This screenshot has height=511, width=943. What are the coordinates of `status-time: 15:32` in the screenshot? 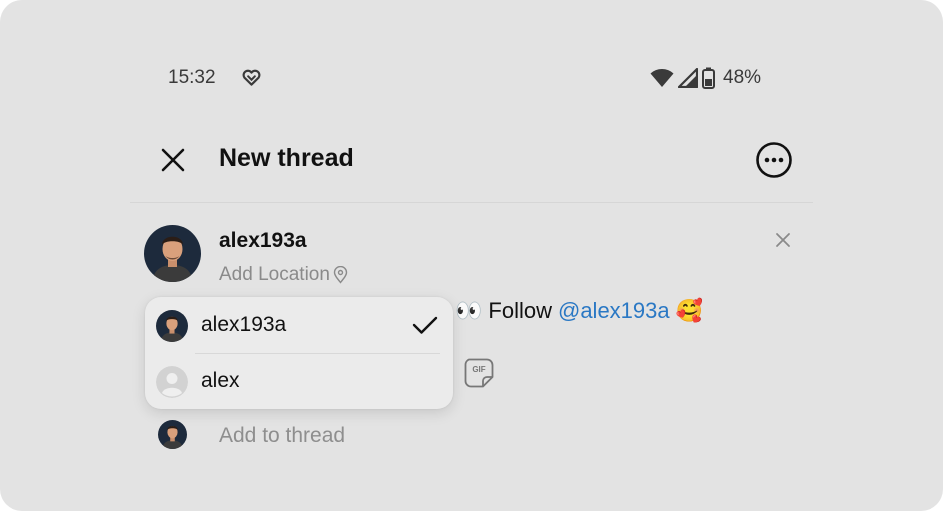 It's located at (192, 77).